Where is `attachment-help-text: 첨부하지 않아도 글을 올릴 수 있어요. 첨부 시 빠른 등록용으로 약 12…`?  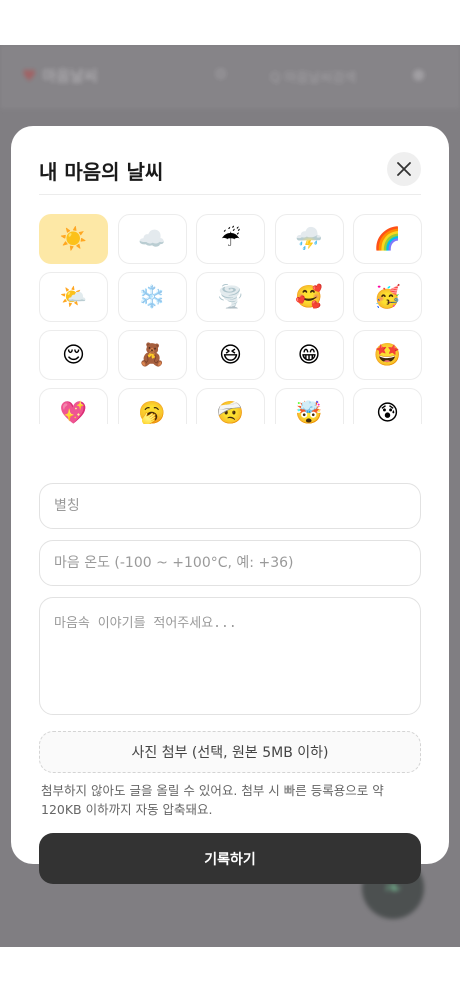
attachment-help-text: 첨부하지 않아도 글을 올릴 수 있어요. 첨부 시 빠른 등록용으로 약 12… is located at coordinates (212, 800).